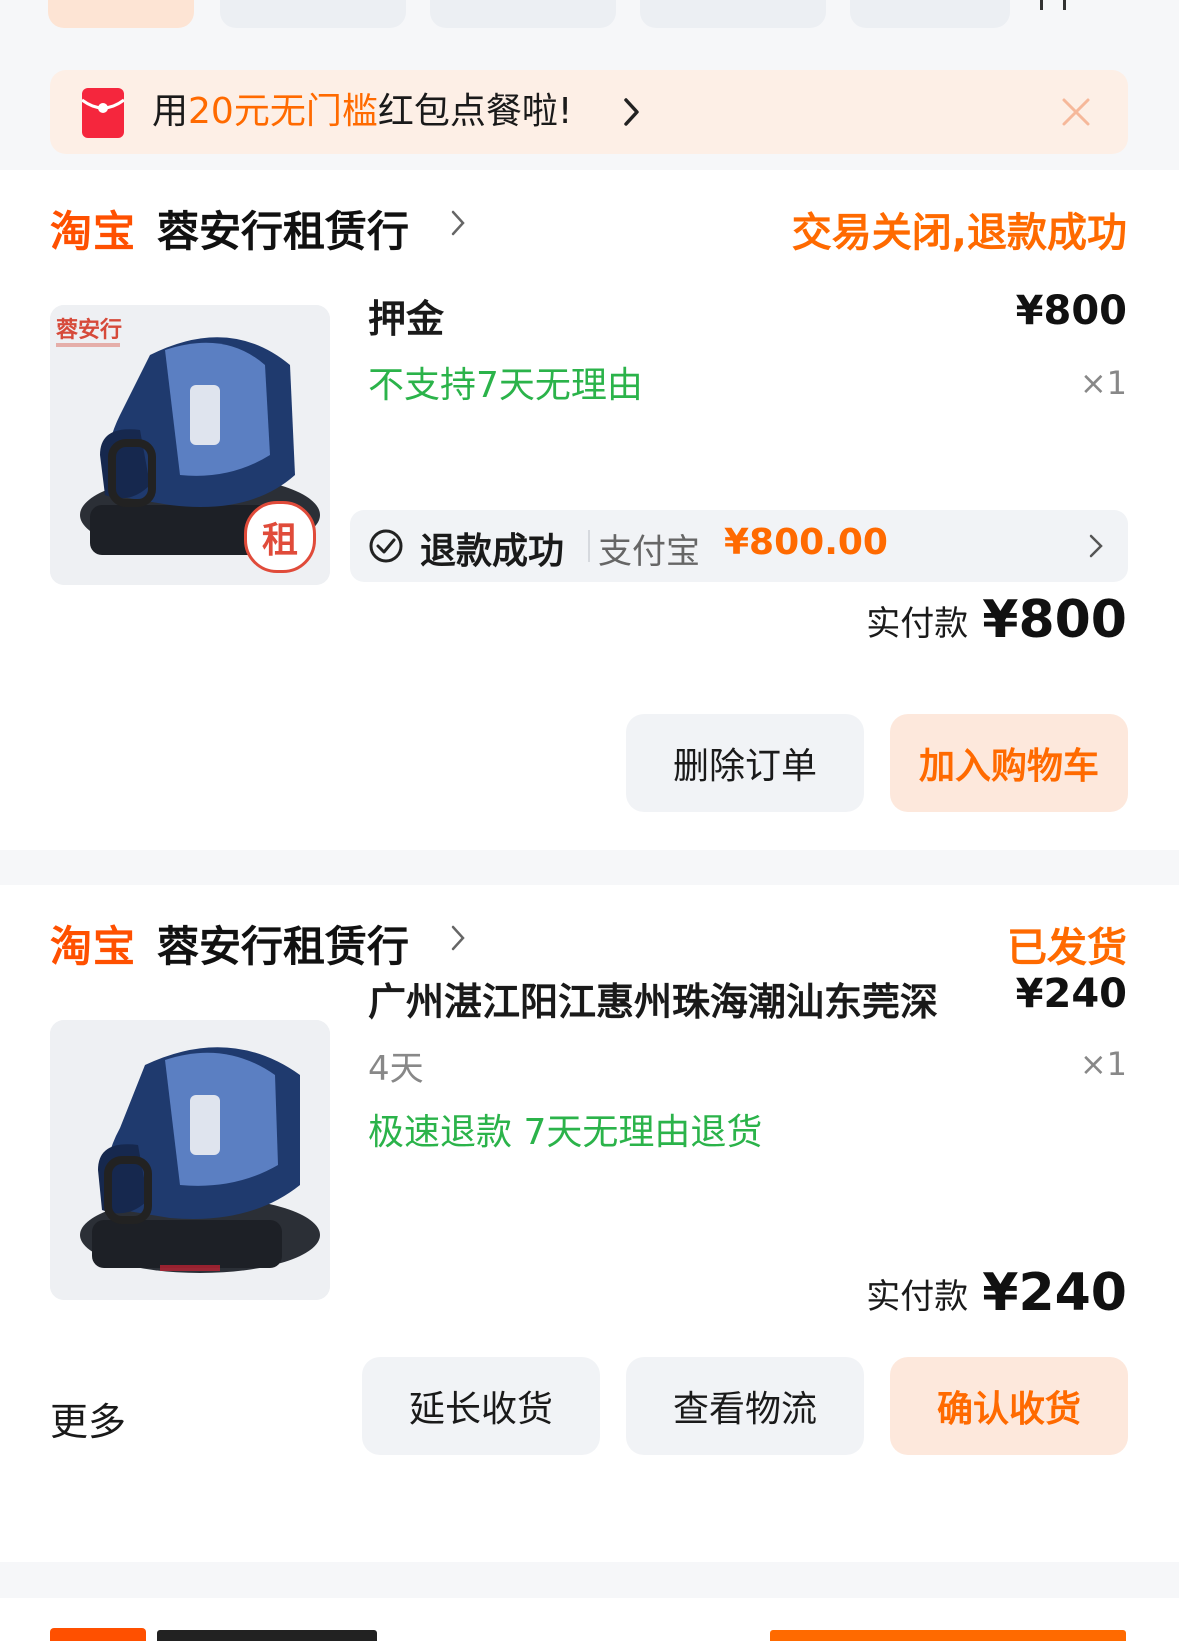 The image size is (1179, 1641). I want to click on tab-refund, so click(930, 14).